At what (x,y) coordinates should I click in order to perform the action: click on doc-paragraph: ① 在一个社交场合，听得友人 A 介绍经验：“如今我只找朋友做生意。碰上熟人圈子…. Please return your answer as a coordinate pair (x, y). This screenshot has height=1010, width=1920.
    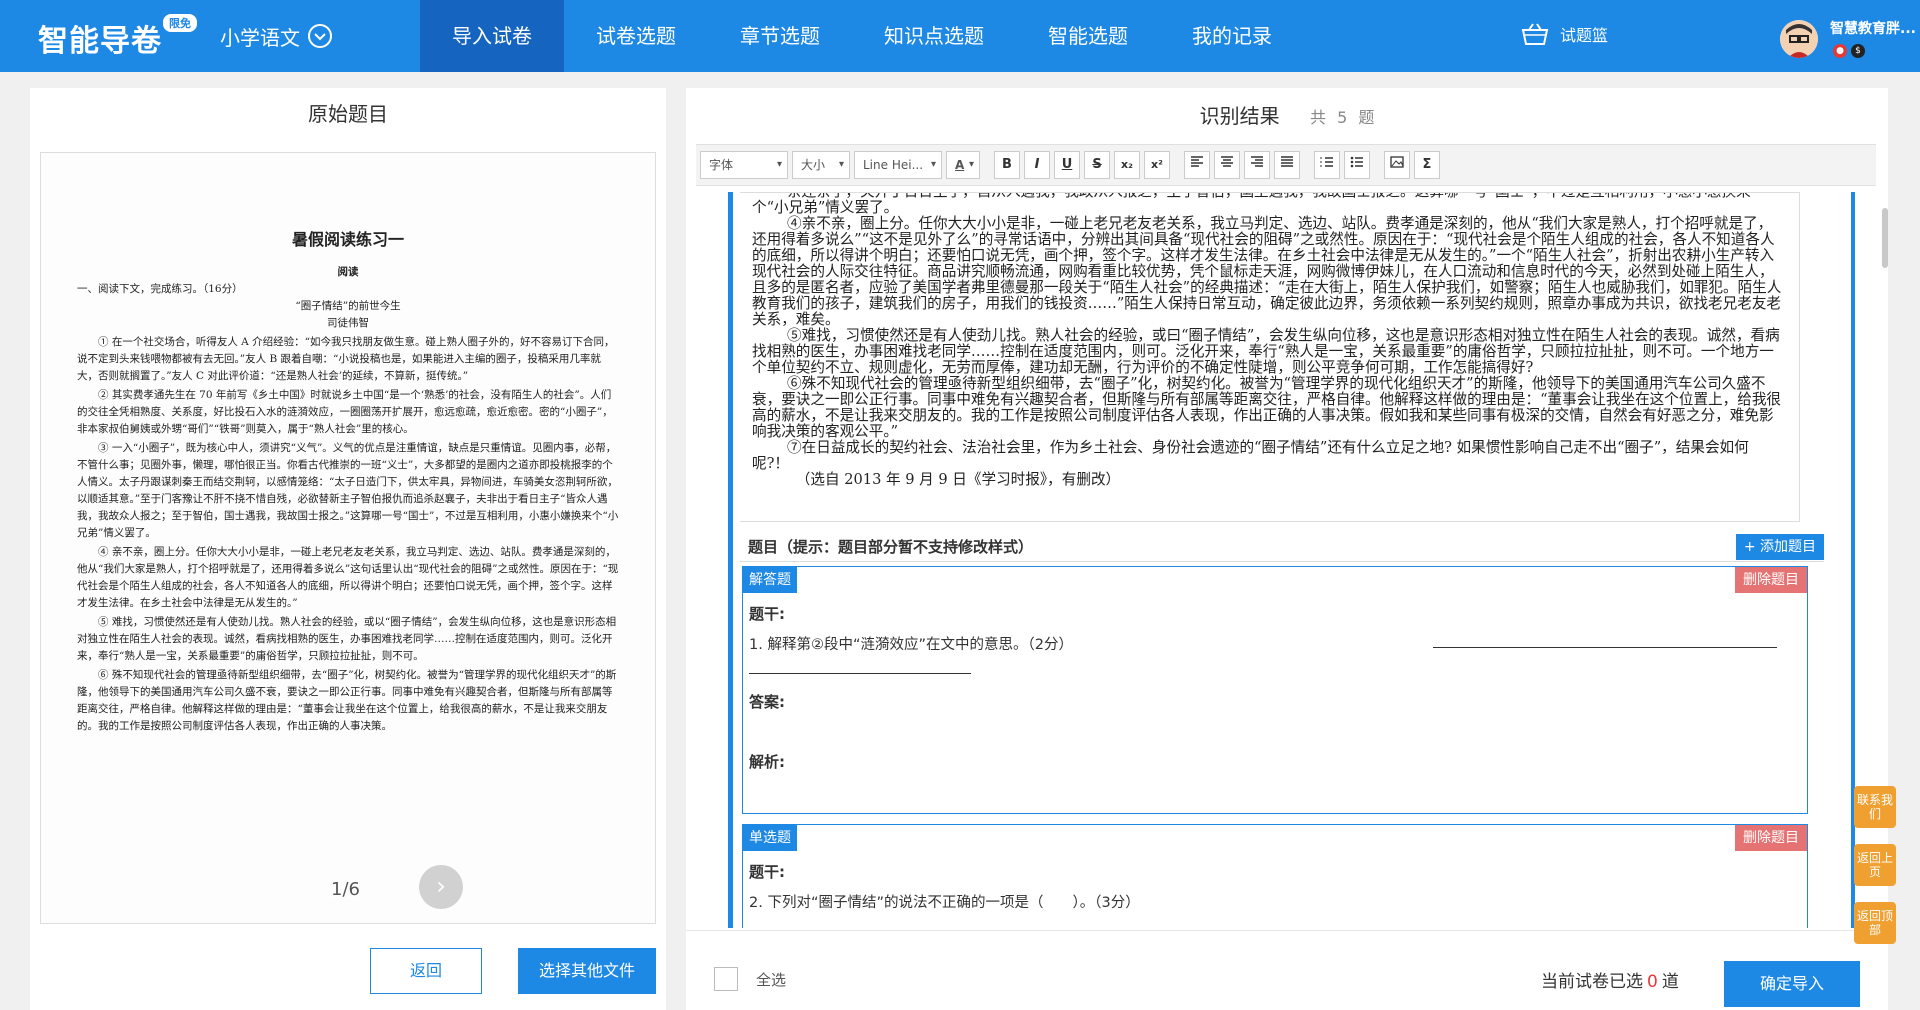
    Looking at the image, I should click on (346, 359).